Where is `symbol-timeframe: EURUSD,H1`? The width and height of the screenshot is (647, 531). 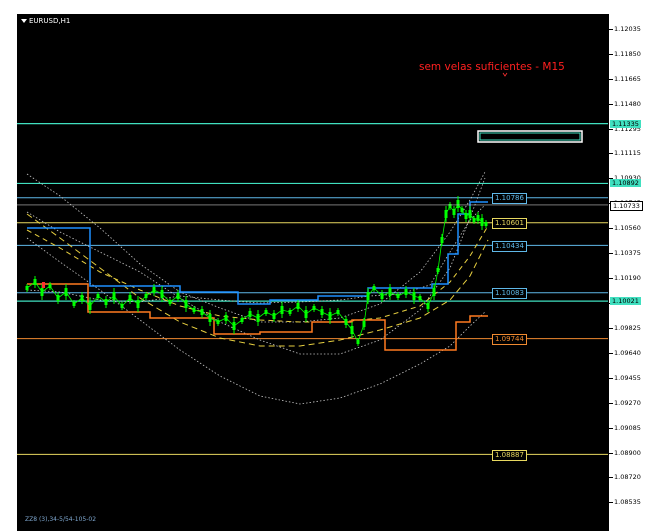
symbol-timeframe: EURUSD,H1 is located at coordinates (50, 21).